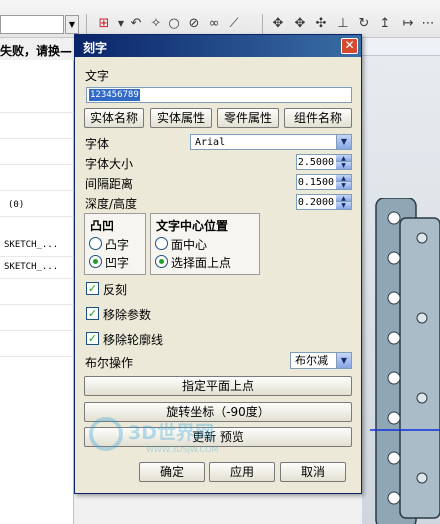 Image resolution: width=440 pixels, height=524 pixels. I want to click on grid-icon: ⋯, so click(428, 24).